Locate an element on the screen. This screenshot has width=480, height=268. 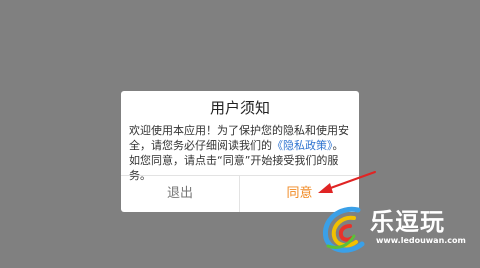
dialog-title: 用户须知 is located at coordinates (239, 108).